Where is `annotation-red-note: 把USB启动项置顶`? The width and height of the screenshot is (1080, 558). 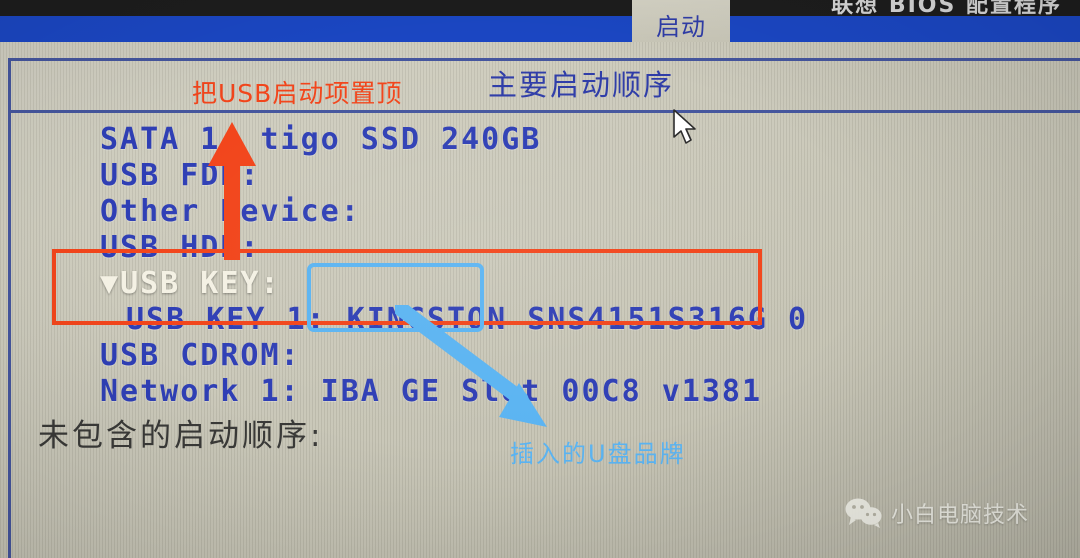
annotation-red-note: 把USB启动项置顶 is located at coordinates (297, 93).